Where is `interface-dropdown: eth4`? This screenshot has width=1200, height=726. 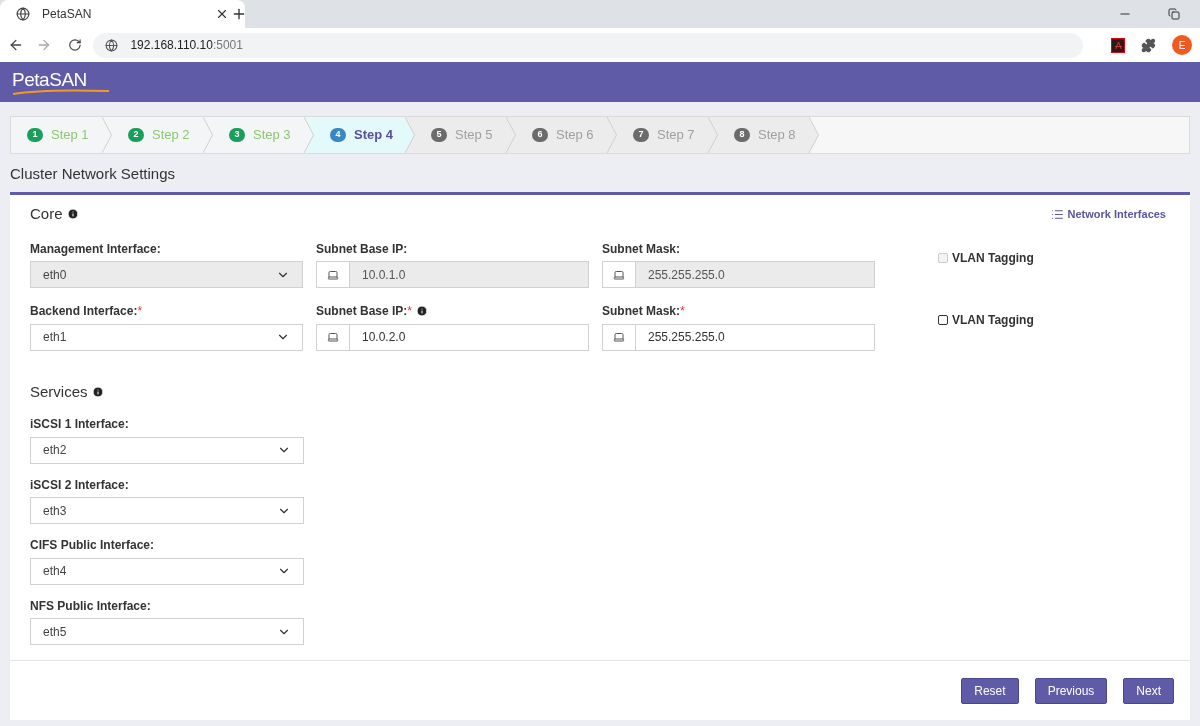
interface-dropdown: eth4 is located at coordinates (167, 571).